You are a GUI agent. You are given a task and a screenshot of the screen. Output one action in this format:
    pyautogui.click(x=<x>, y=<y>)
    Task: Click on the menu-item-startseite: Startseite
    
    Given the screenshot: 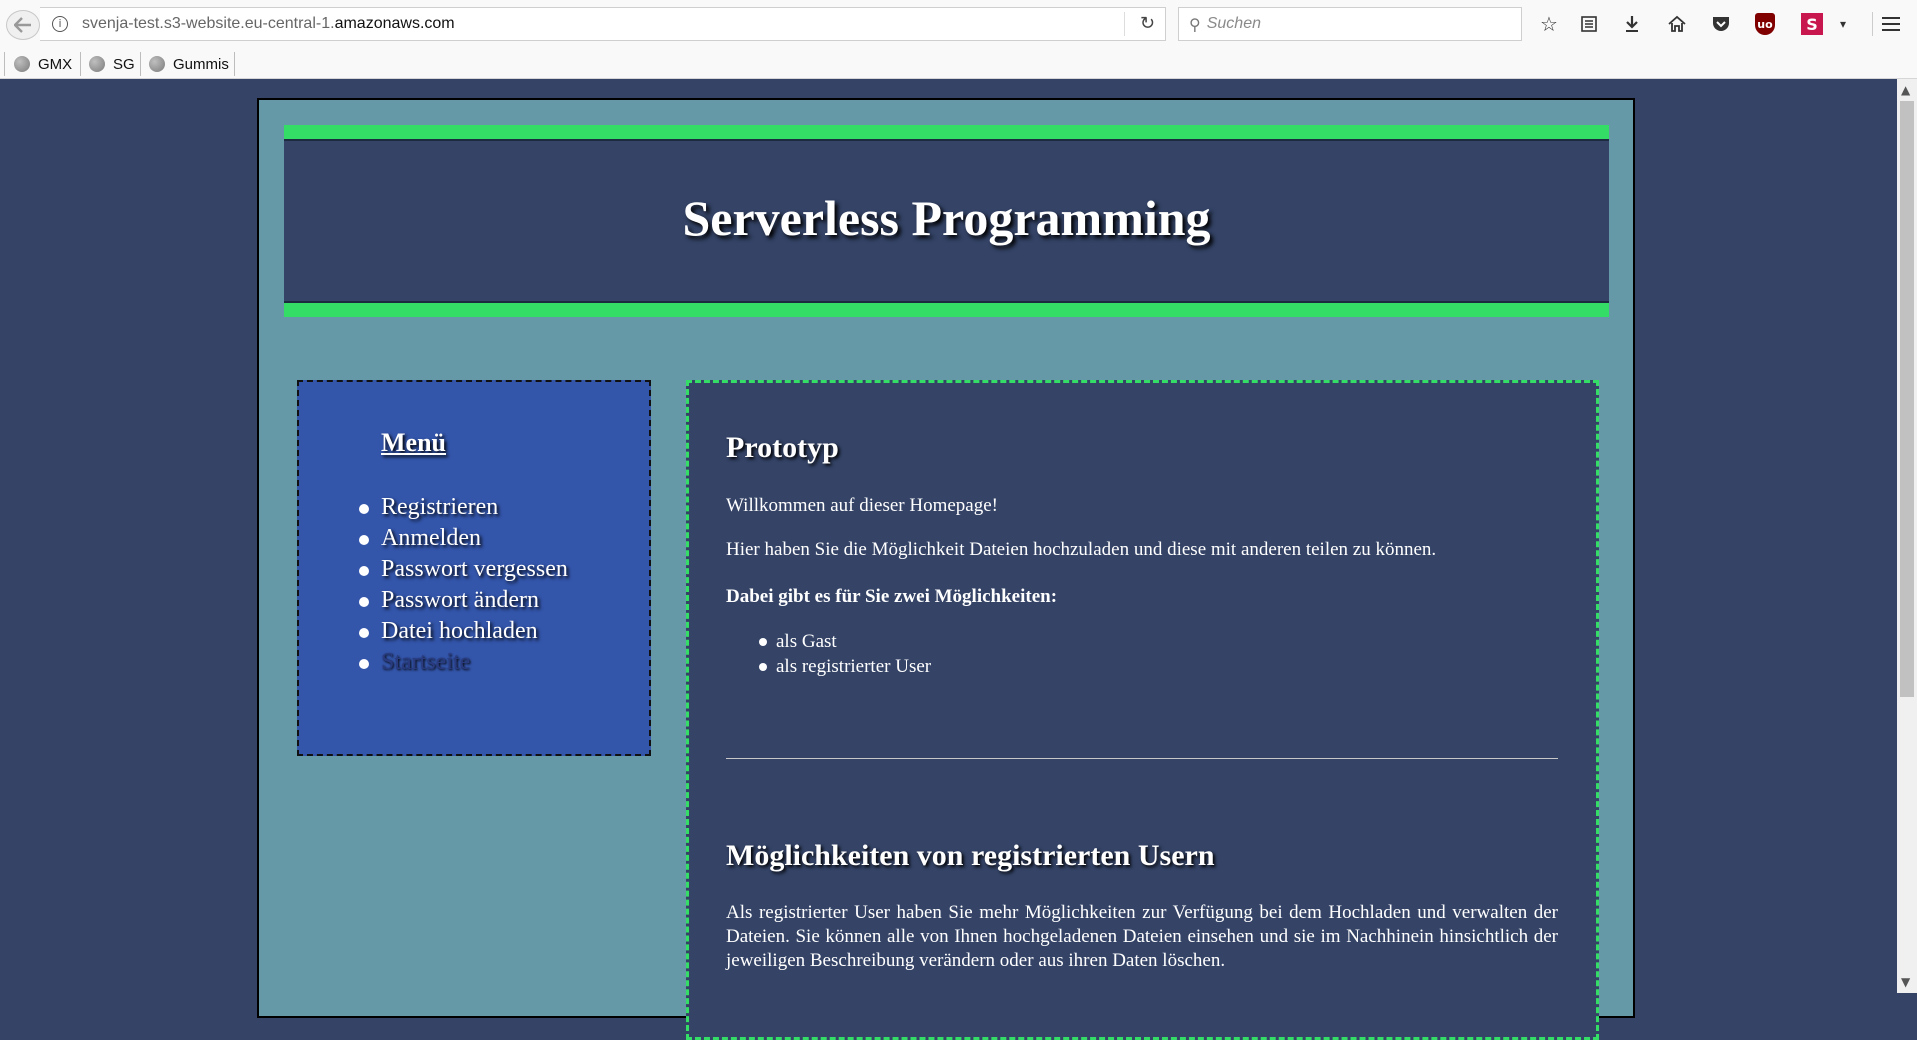 What is the action you would take?
    pyautogui.click(x=463, y=662)
    